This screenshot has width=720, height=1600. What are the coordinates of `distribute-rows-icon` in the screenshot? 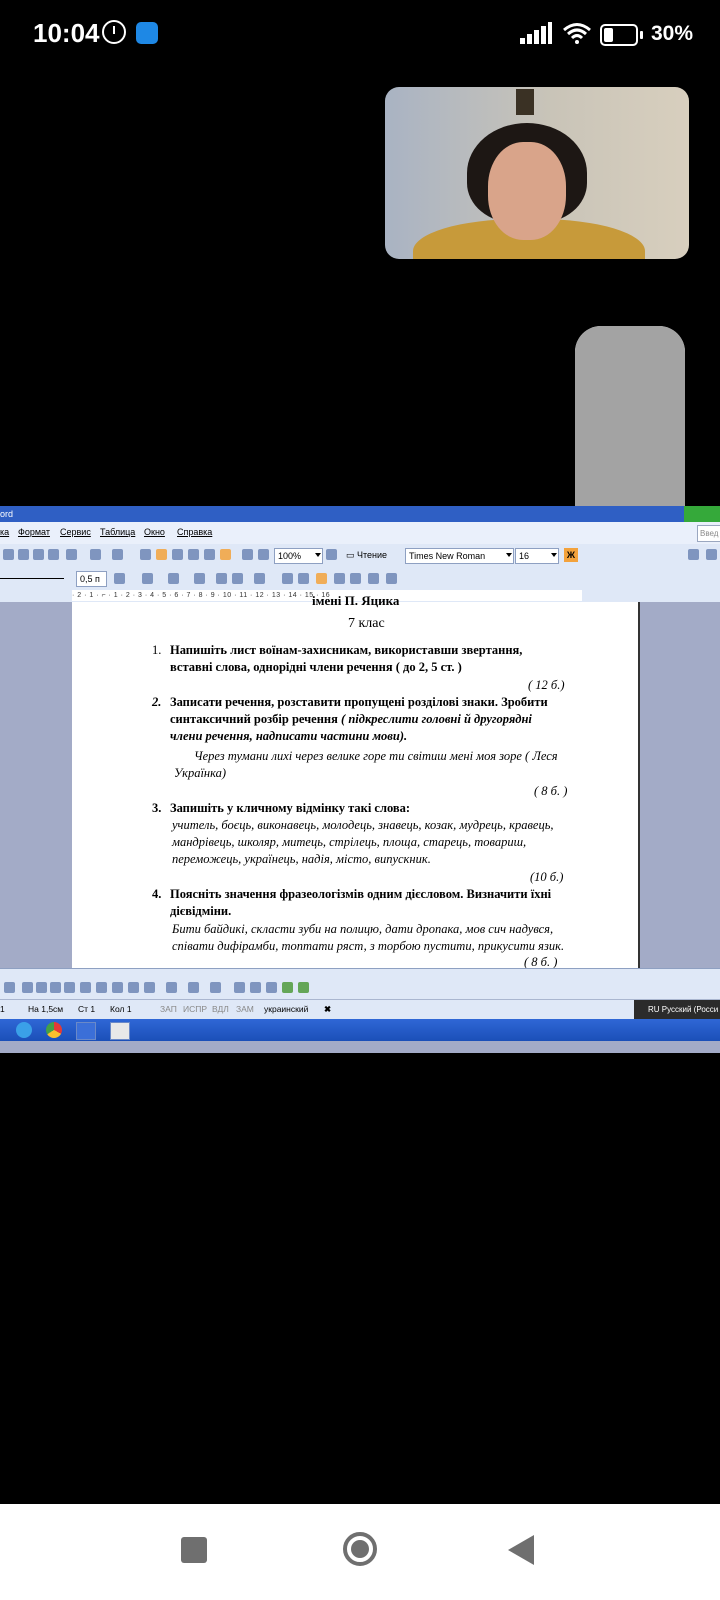 It's located at (287, 578).